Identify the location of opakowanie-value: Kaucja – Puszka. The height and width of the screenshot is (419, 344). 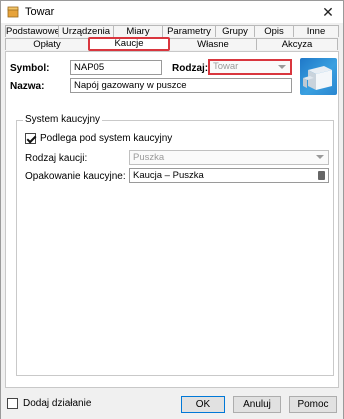
(168, 175).